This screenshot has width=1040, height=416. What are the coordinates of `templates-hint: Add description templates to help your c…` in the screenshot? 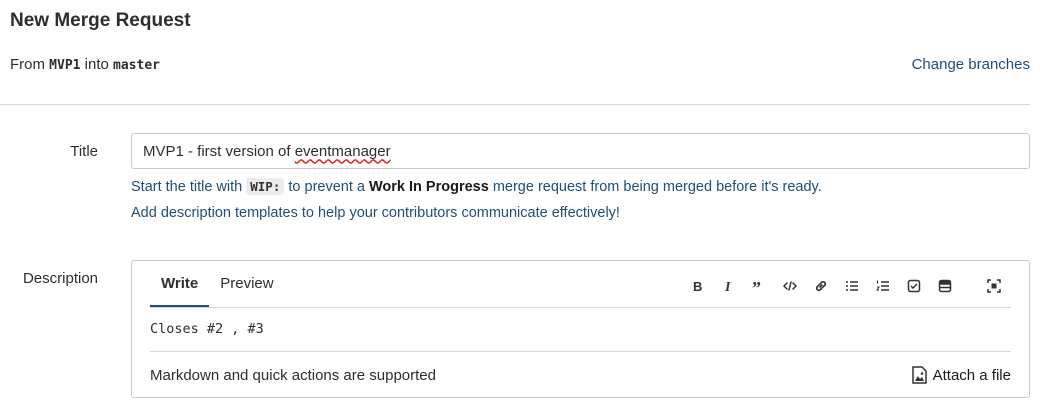 It's located at (375, 213).